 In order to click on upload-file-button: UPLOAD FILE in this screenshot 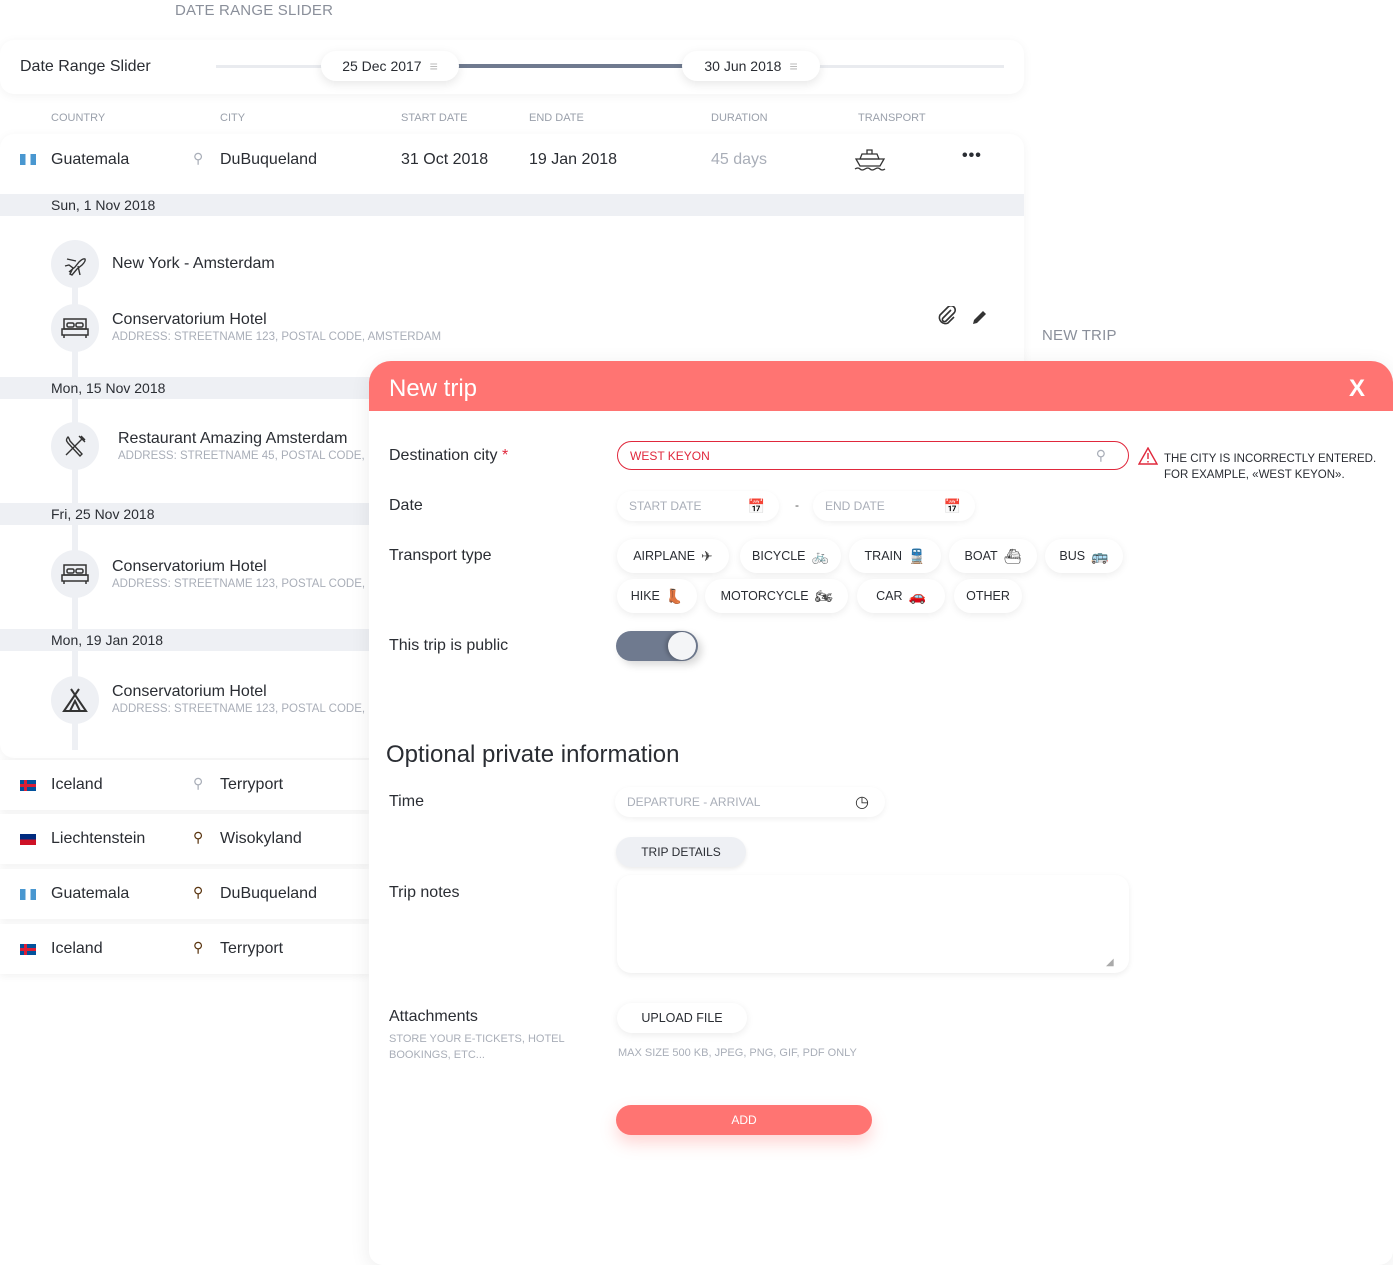, I will do `click(682, 1018)`.